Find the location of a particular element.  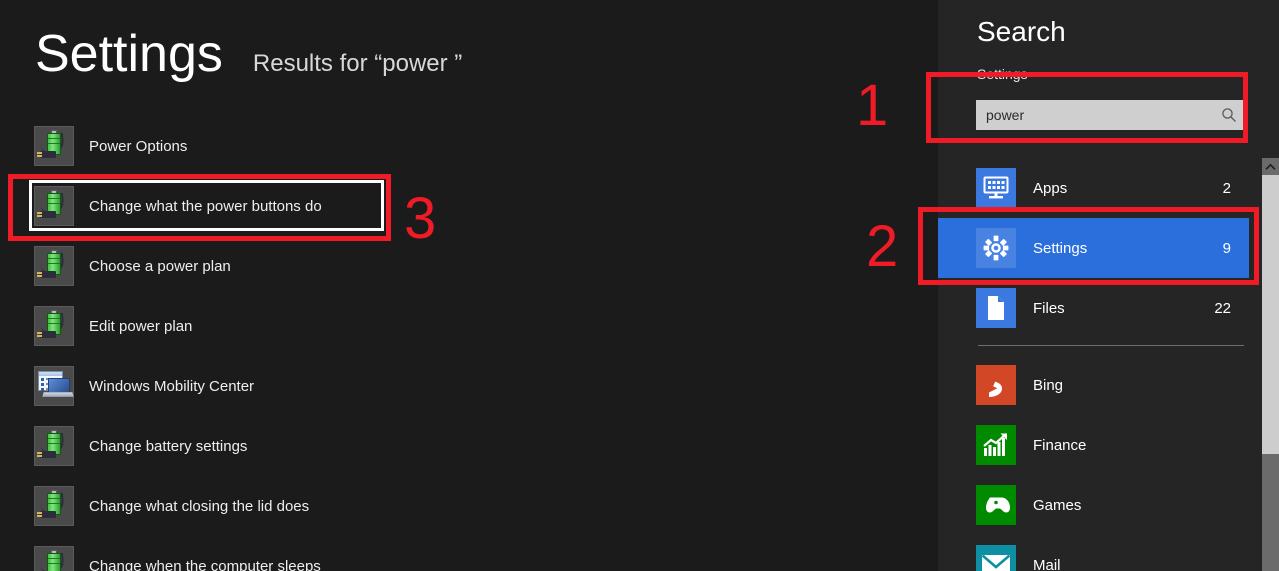

result-item-label: Change what closing the lid does is located at coordinates (199, 506).